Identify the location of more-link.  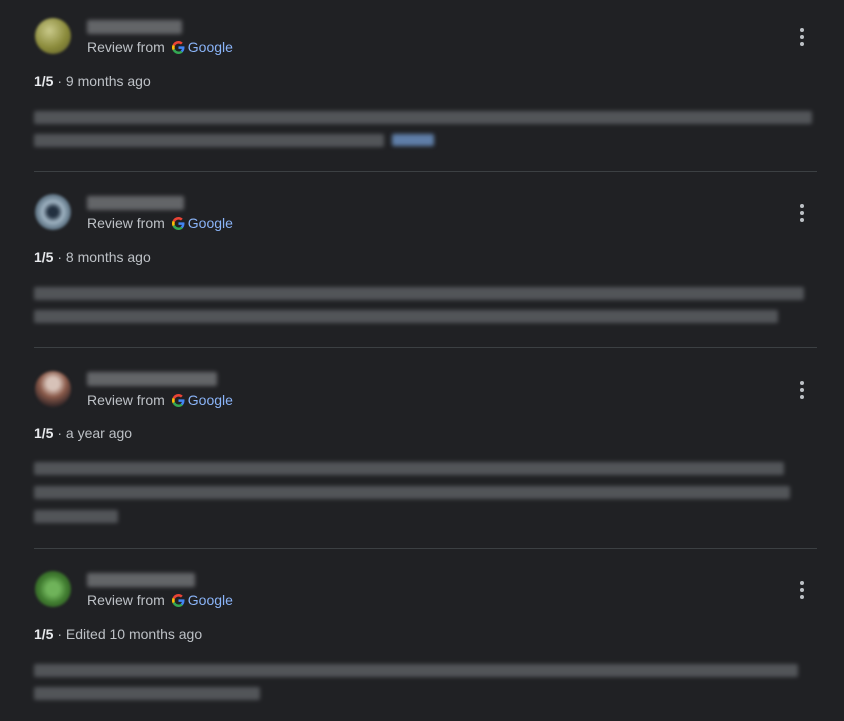
(413, 140).